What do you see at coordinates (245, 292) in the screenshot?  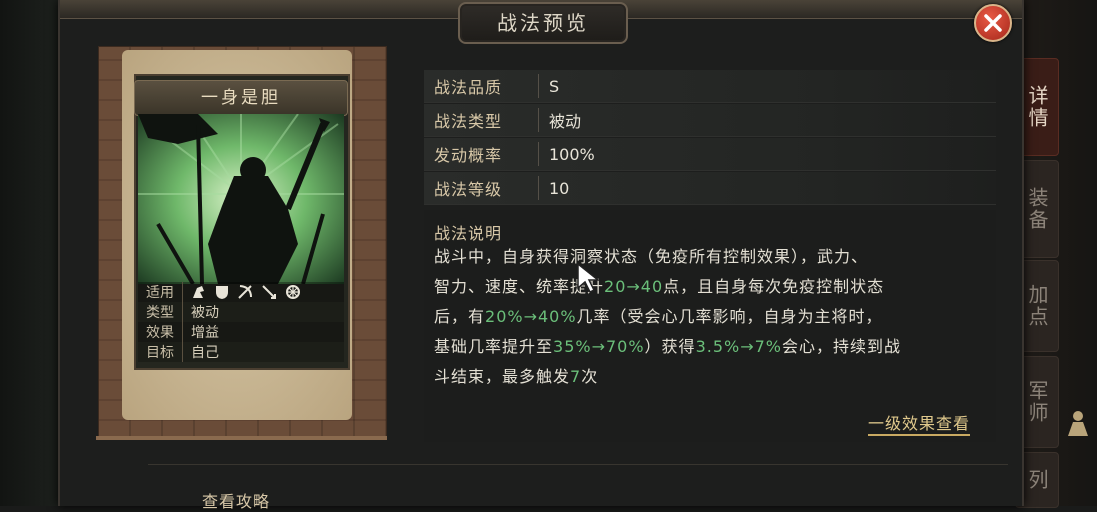 I see `bow-icon` at bounding box center [245, 292].